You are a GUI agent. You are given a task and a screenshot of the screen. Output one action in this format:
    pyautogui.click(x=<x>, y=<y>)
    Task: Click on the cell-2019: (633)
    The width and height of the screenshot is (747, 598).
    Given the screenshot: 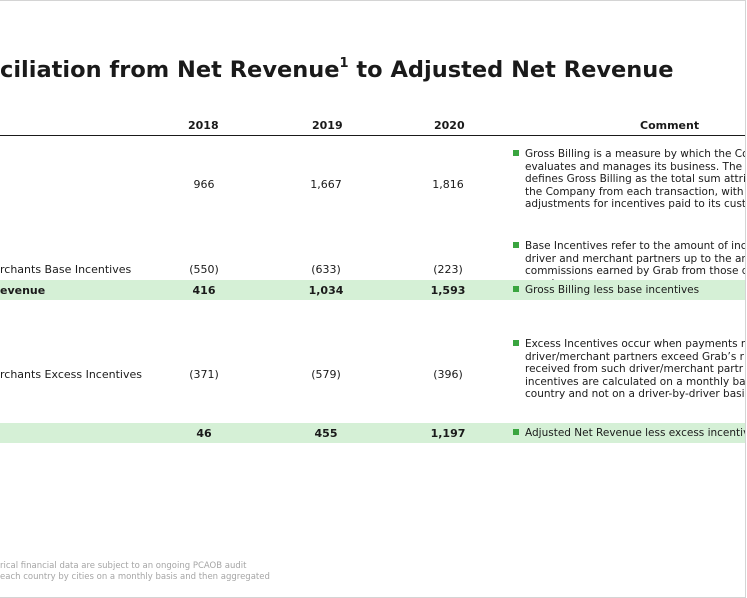 What is the action you would take?
    pyautogui.click(x=326, y=269)
    